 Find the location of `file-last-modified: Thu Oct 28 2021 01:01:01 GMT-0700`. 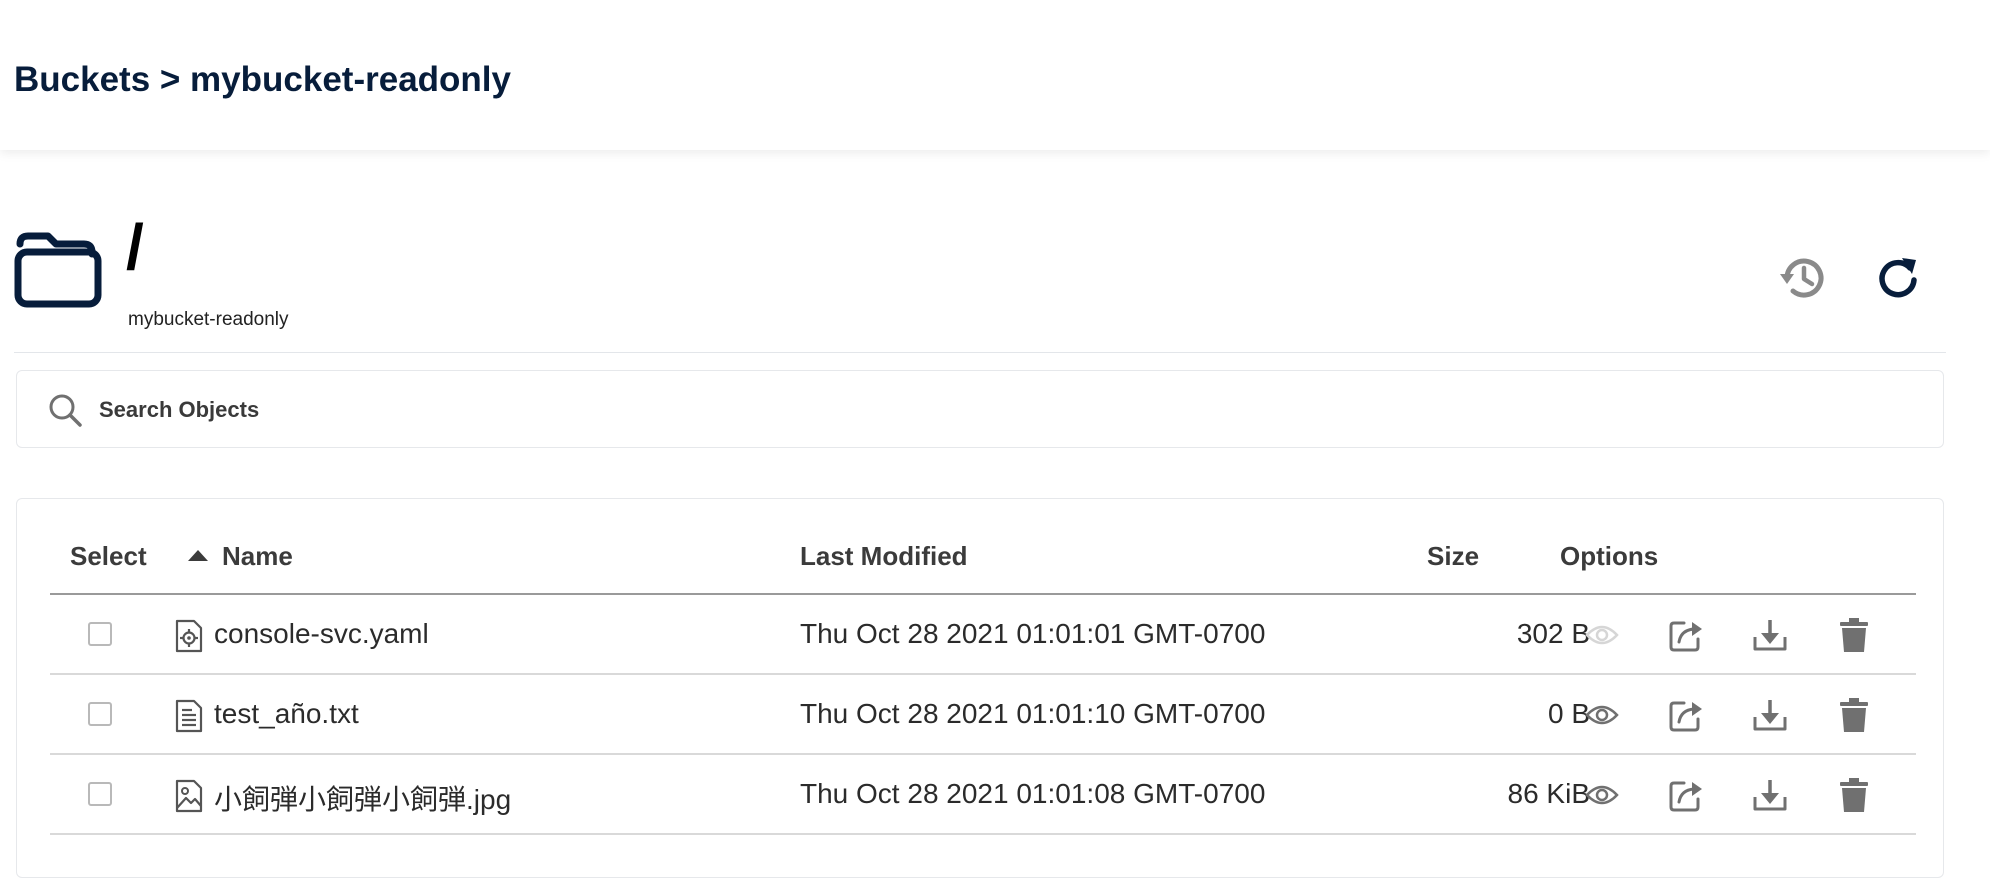

file-last-modified: Thu Oct 28 2021 01:01:01 GMT-0700 is located at coordinates (1033, 633).